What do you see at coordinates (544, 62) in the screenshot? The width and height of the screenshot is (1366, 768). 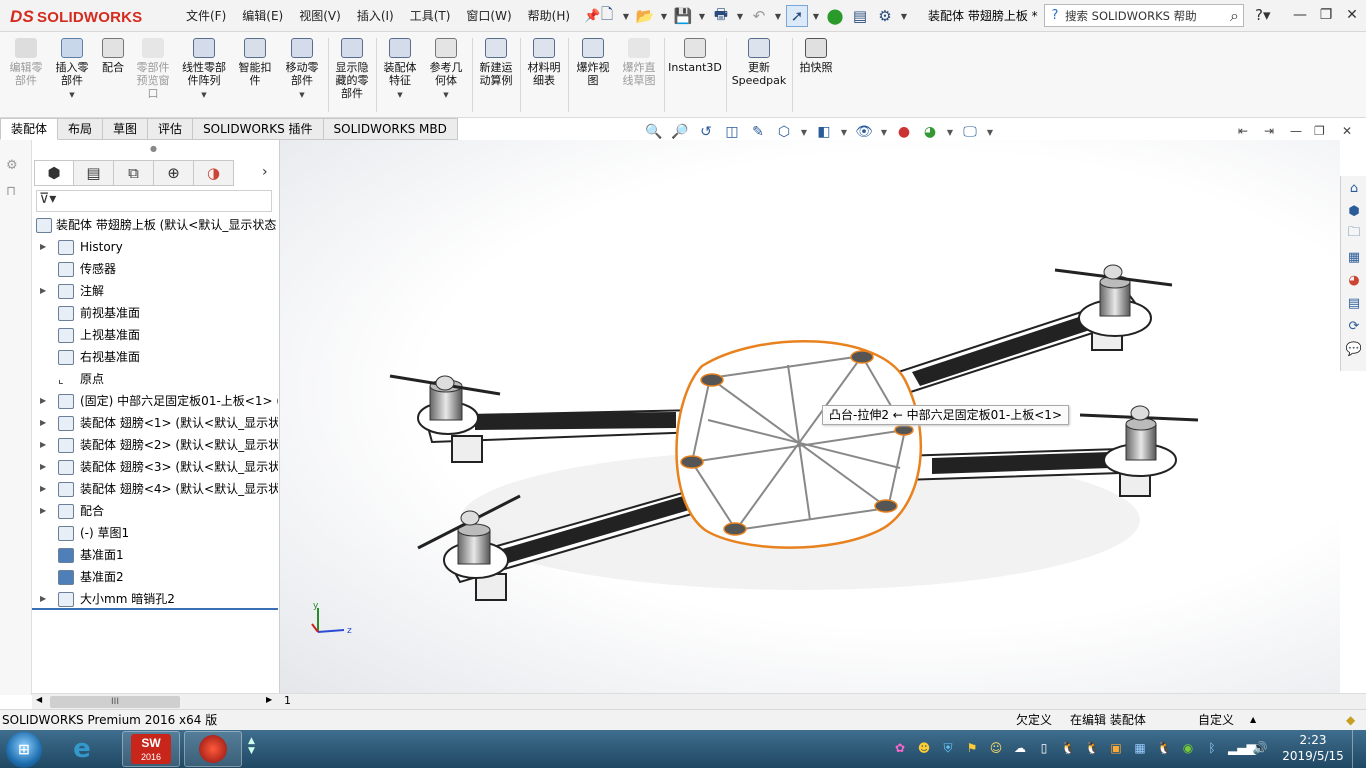 I see `bill-of-materials-button: 材料明 细表` at bounding box center [544, 62].